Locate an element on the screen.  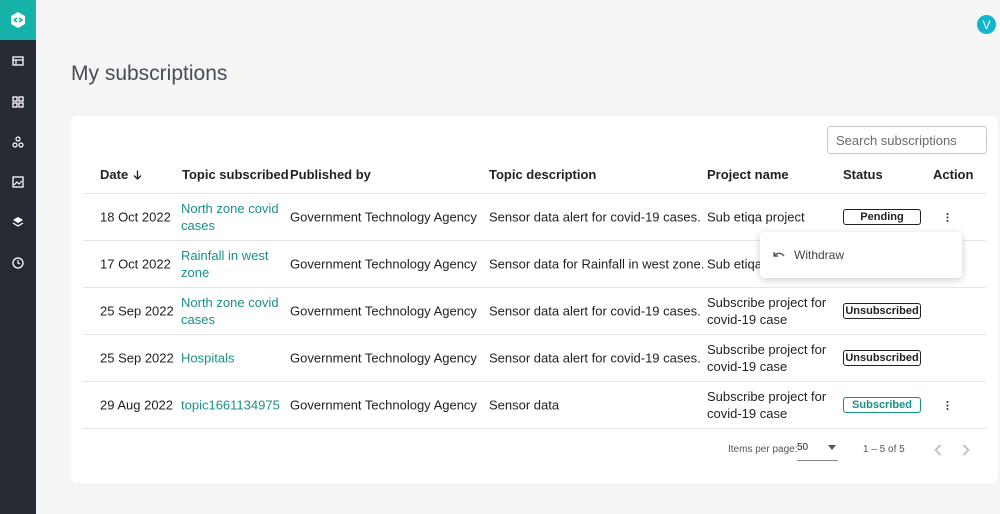
chevron-left-icon is located at coordinates (938, 450).